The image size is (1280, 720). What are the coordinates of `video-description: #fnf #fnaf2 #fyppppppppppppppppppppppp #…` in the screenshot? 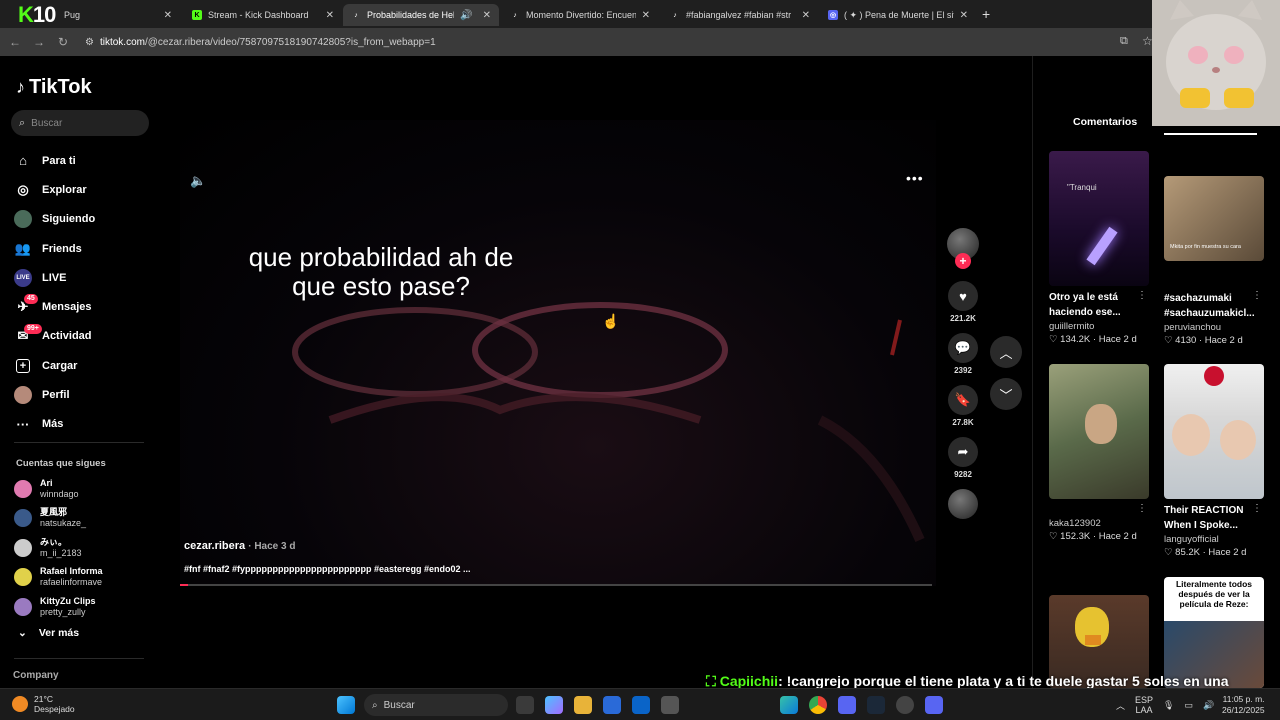 It's located at (327, 569).